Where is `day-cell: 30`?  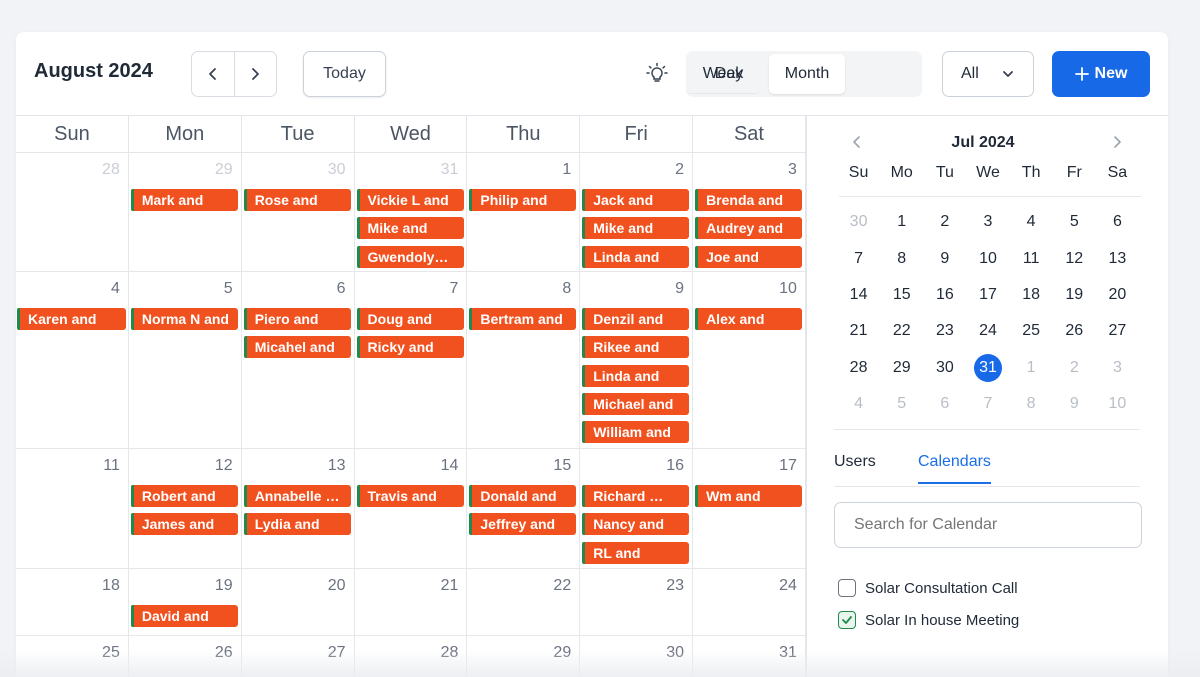
day-cell: 30 is located at coordinates (637, 656).